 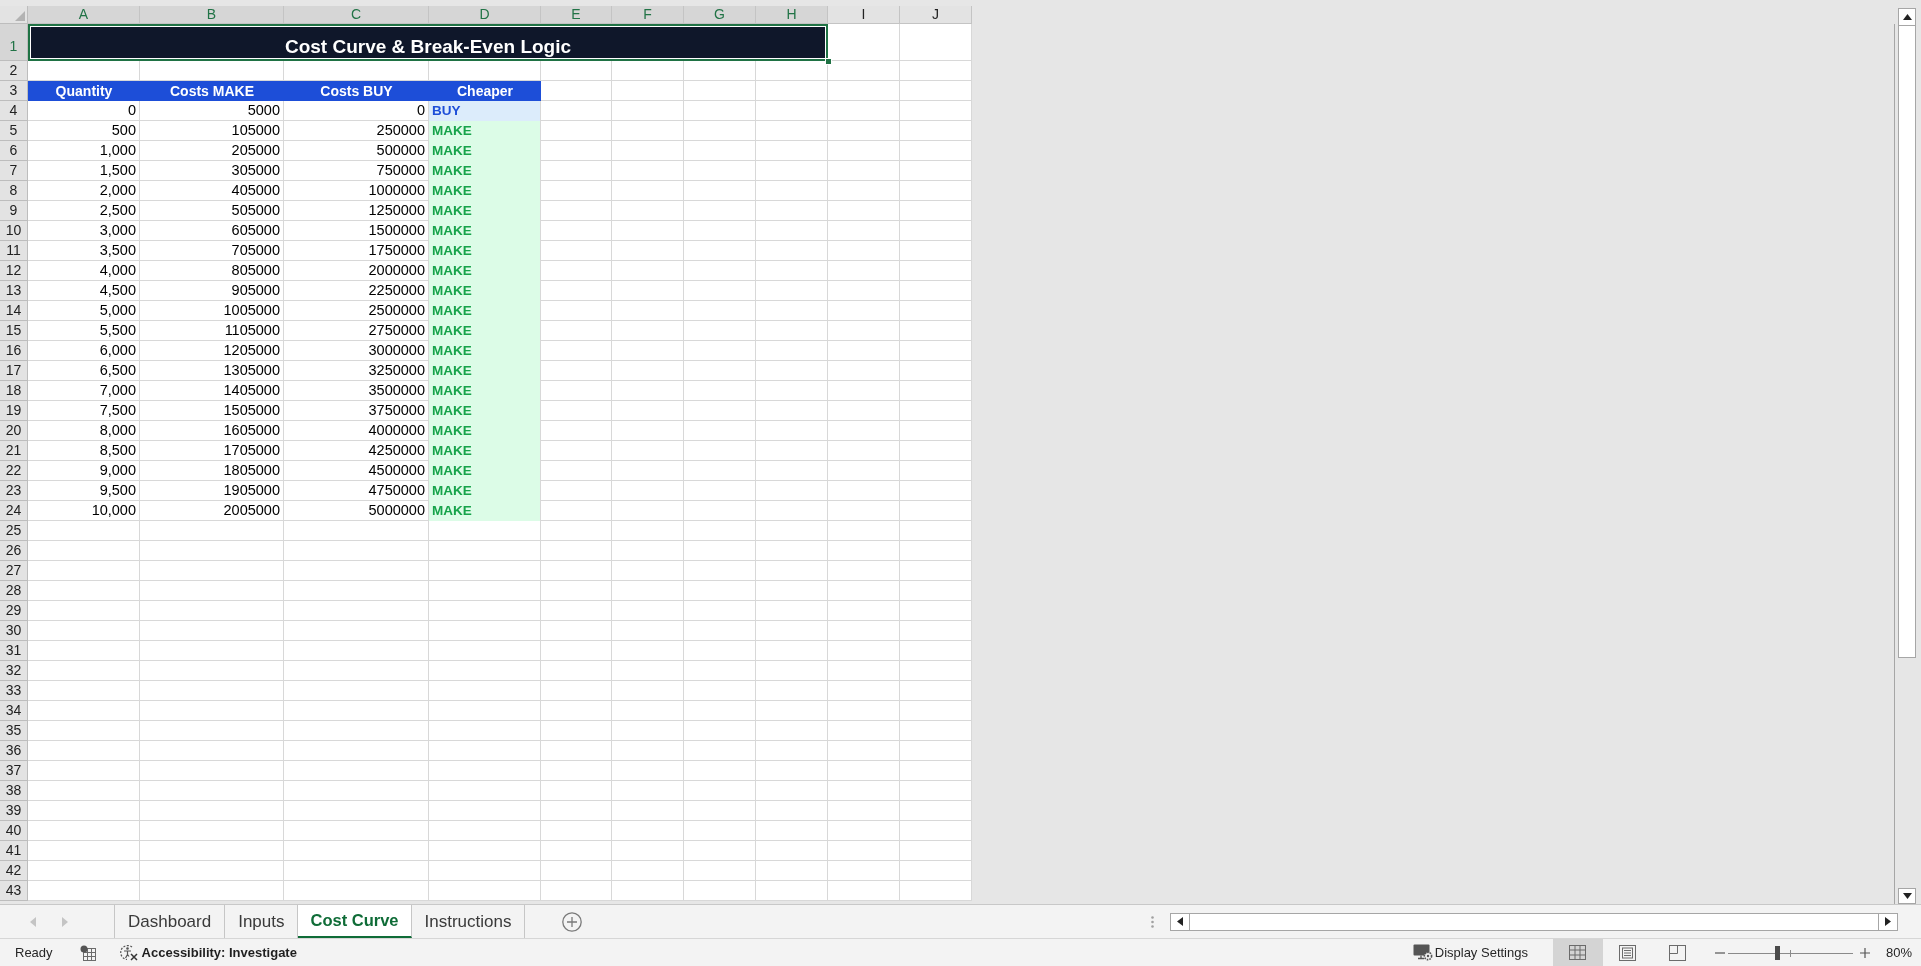 What do you see at coordinates (14, 551) in the screenshot?
I see `row-header: 26` at bounding box center [14, 551].